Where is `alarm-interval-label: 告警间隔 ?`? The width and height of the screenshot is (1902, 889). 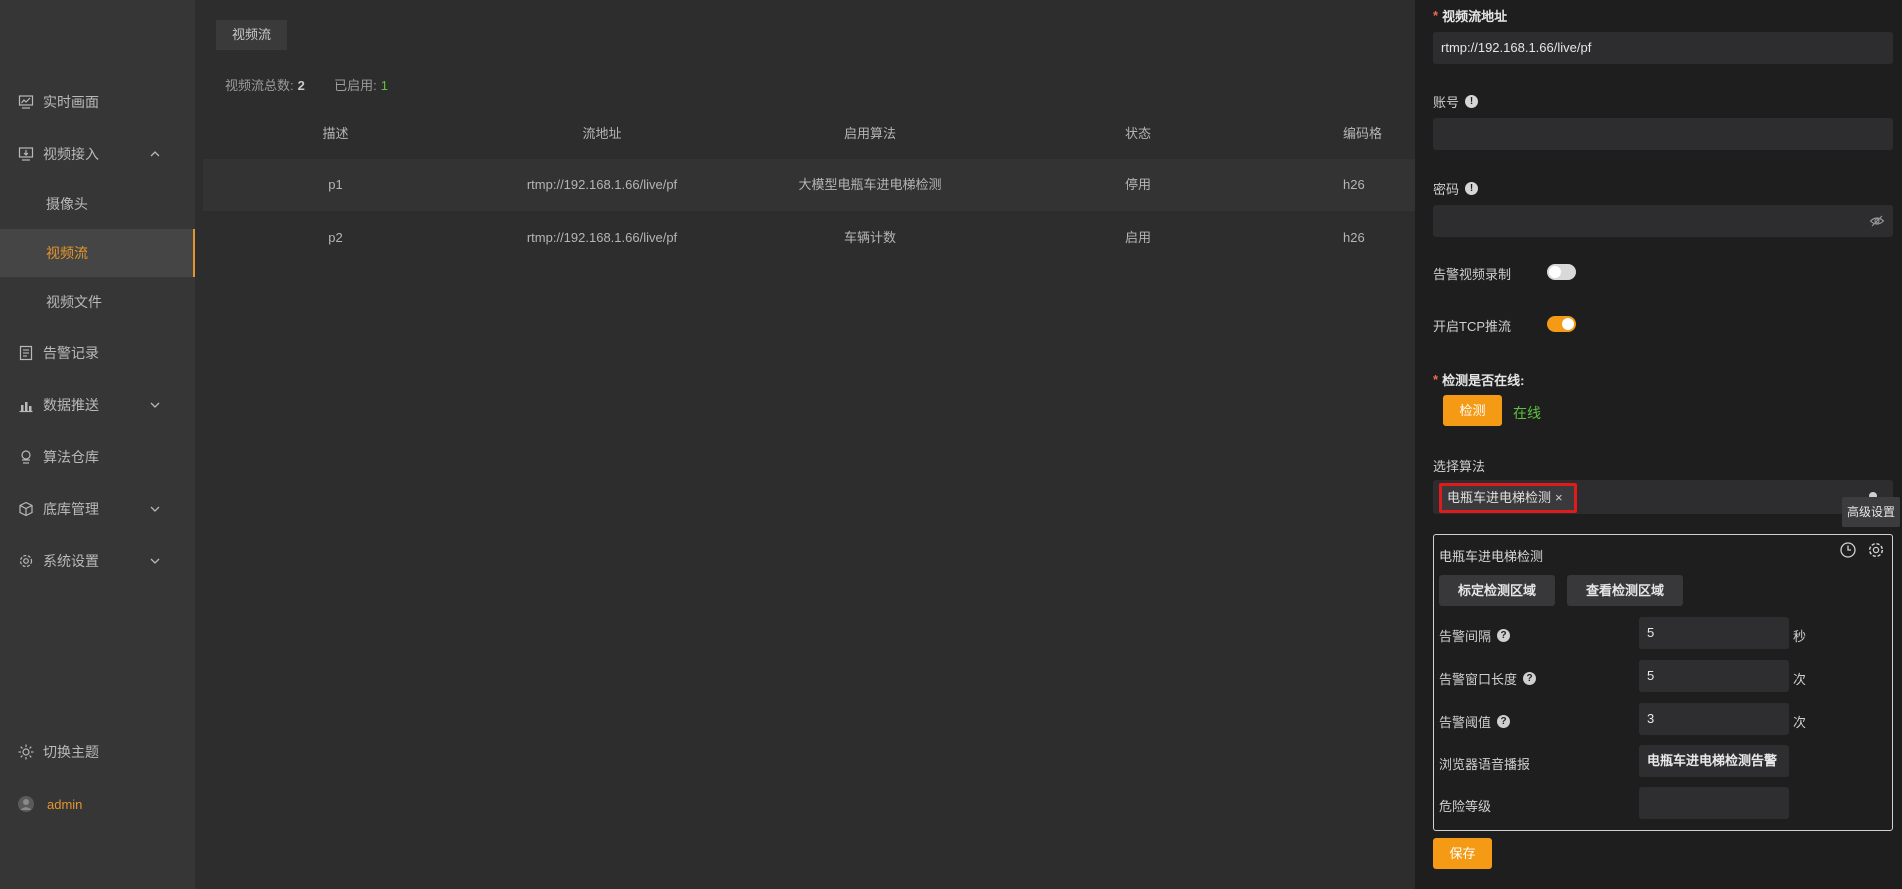
alarm-interval-label: 告警间隔 ? is located at coordinates (1475, 635).